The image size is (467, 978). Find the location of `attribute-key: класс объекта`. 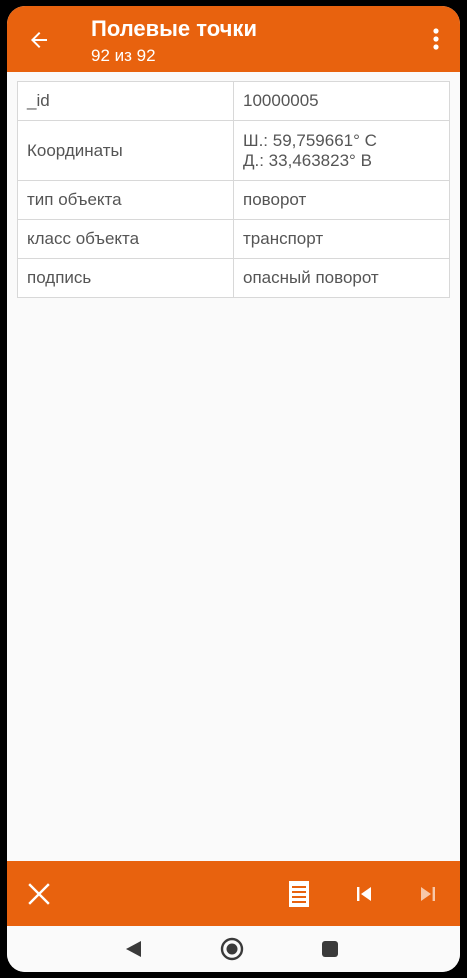

attribute-key: класс объекта is located at coordinates (125, 239).